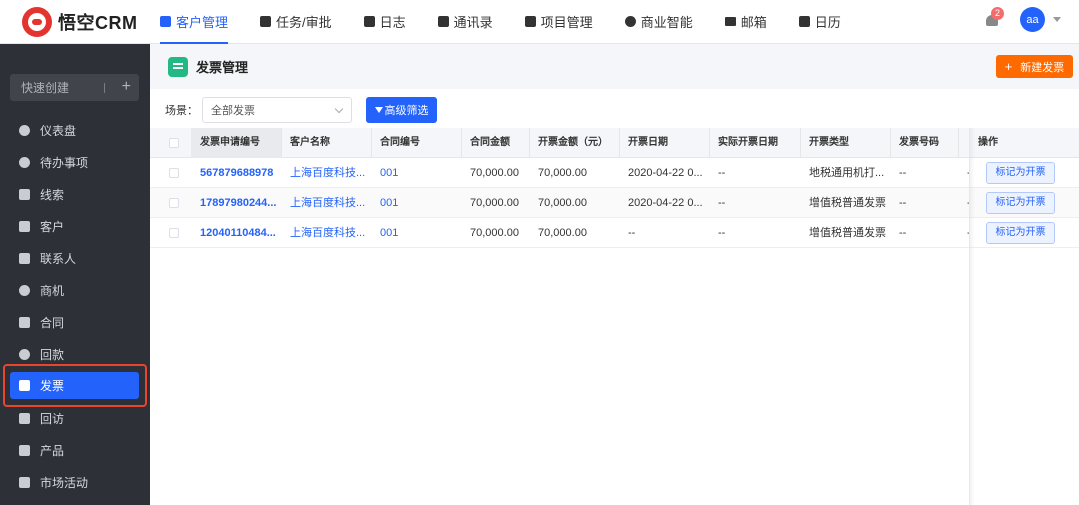 Image resolution: width=1079 pixels, height=505 pixels. I want to click on sidebar-item-label: 合同, so click(52, 323).